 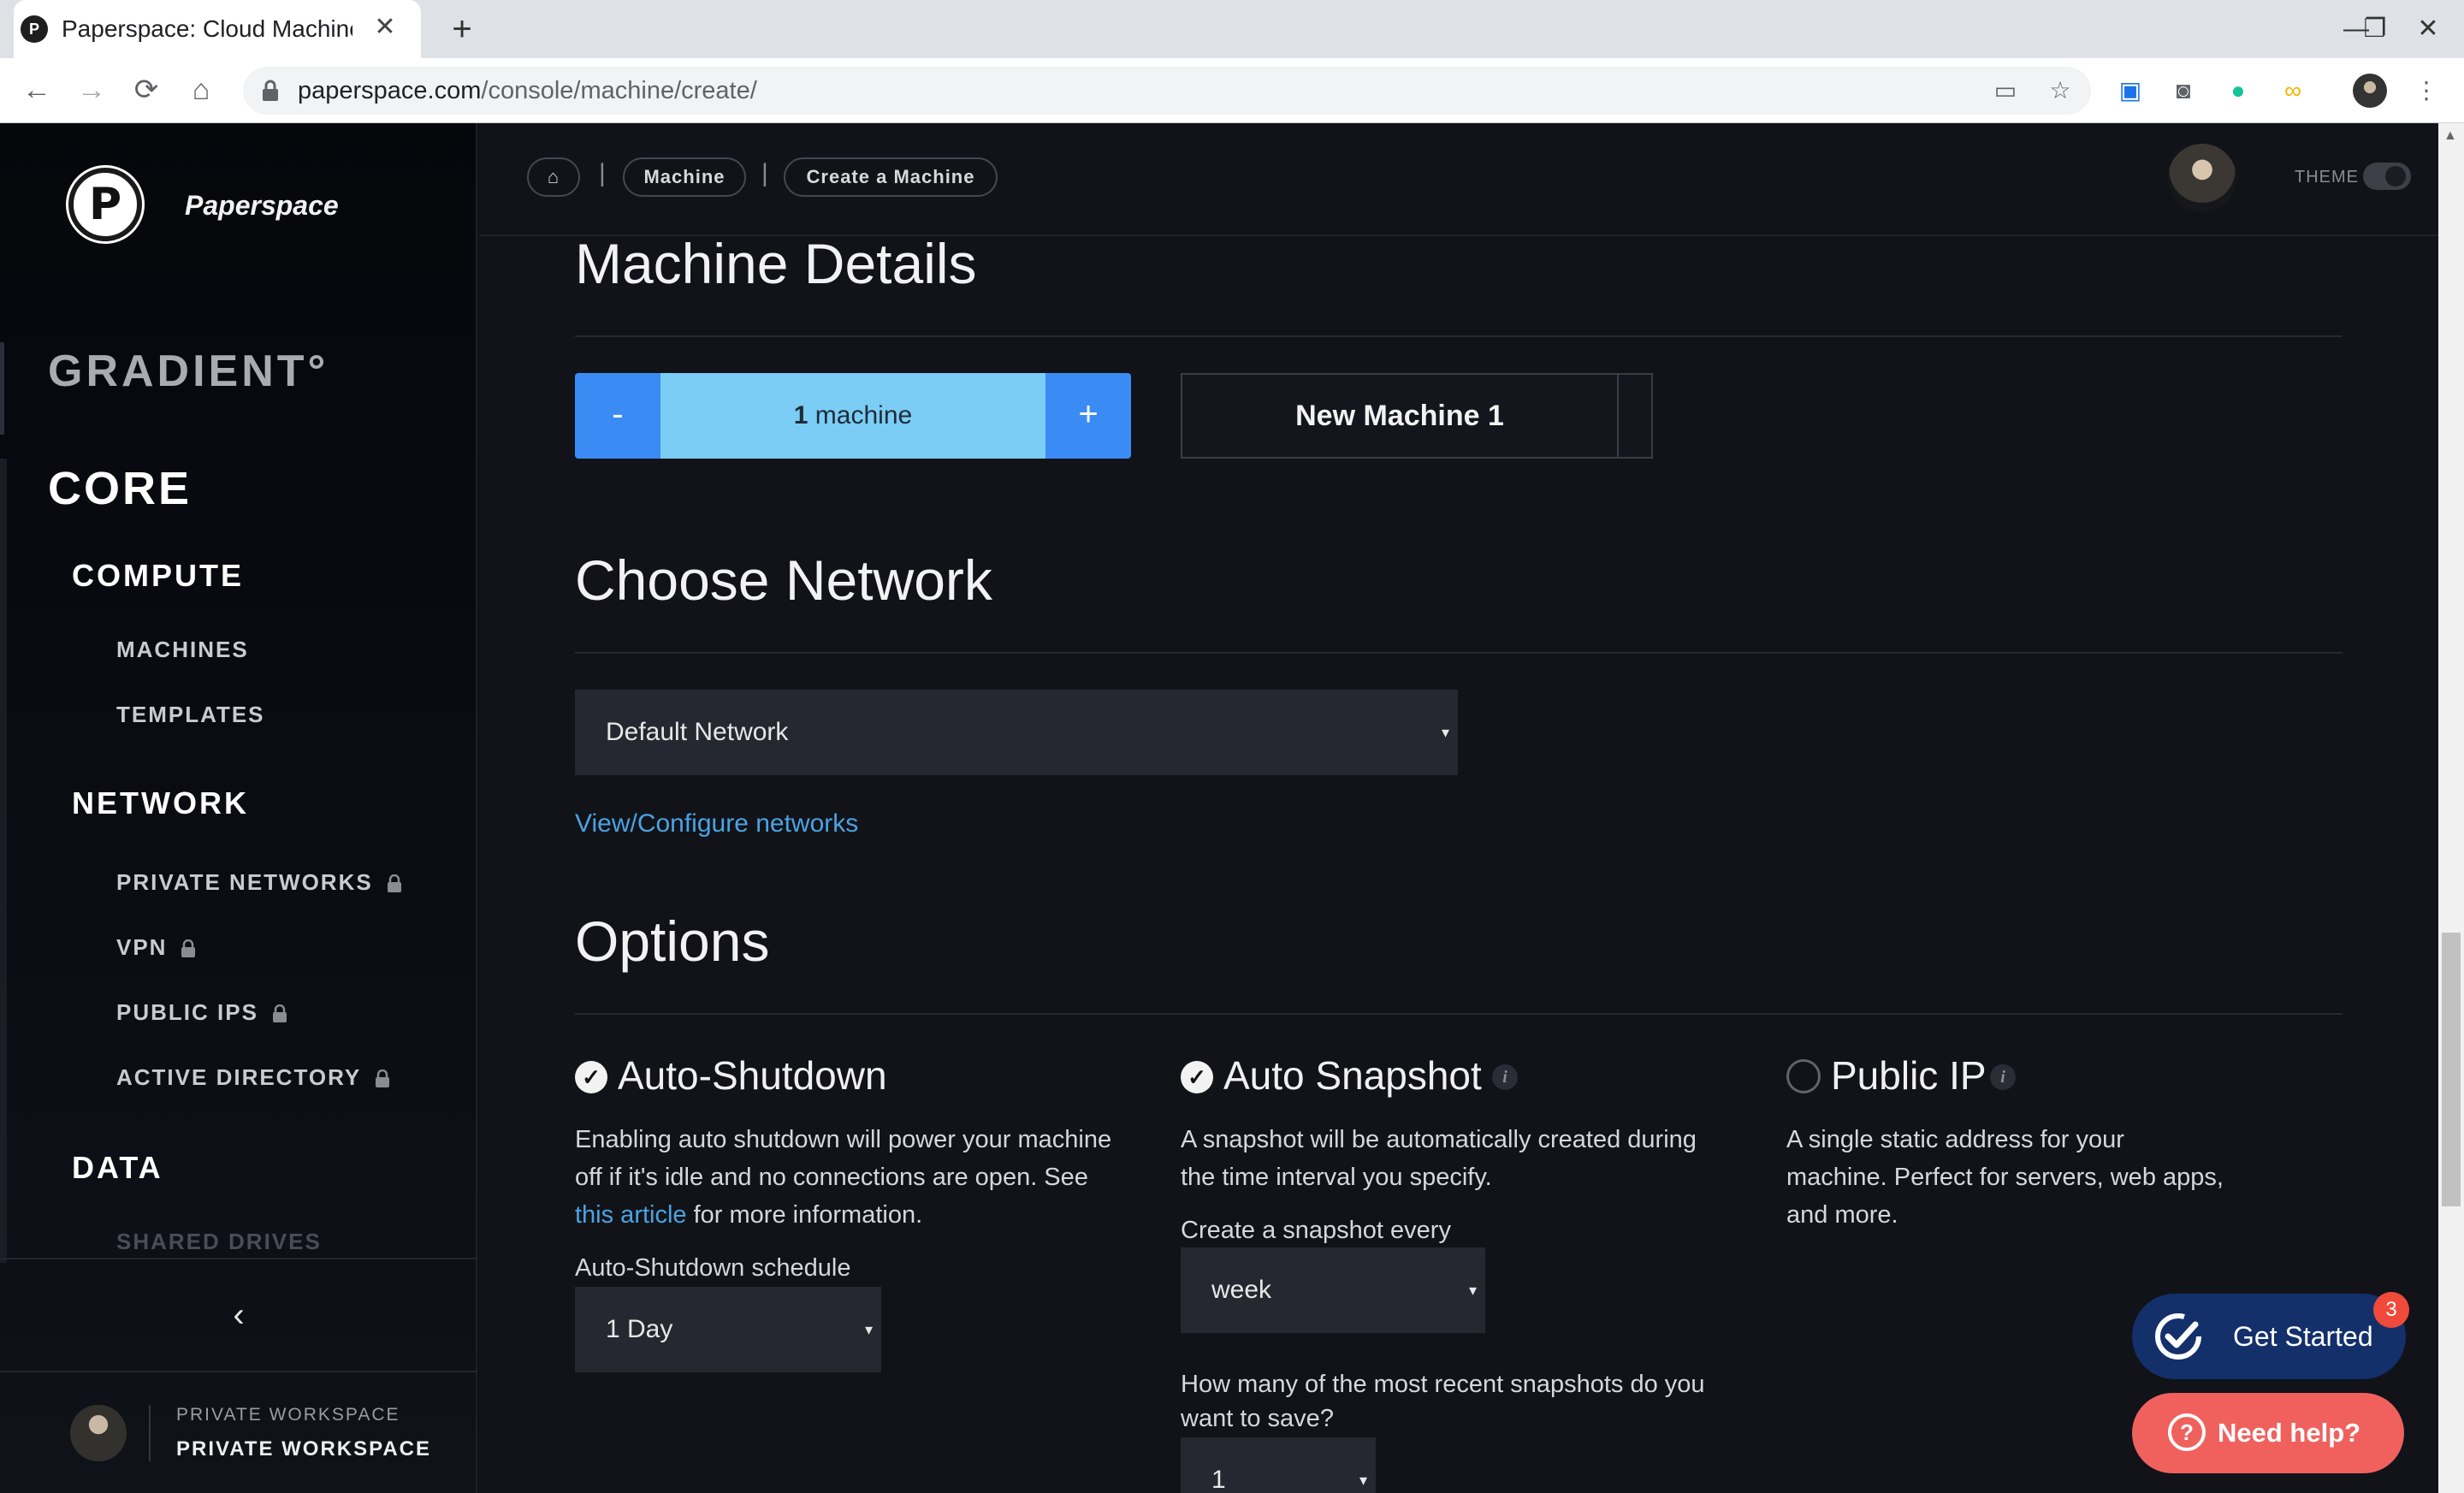 I want to click on sidebar-divider, so click(x=238, y=1371).